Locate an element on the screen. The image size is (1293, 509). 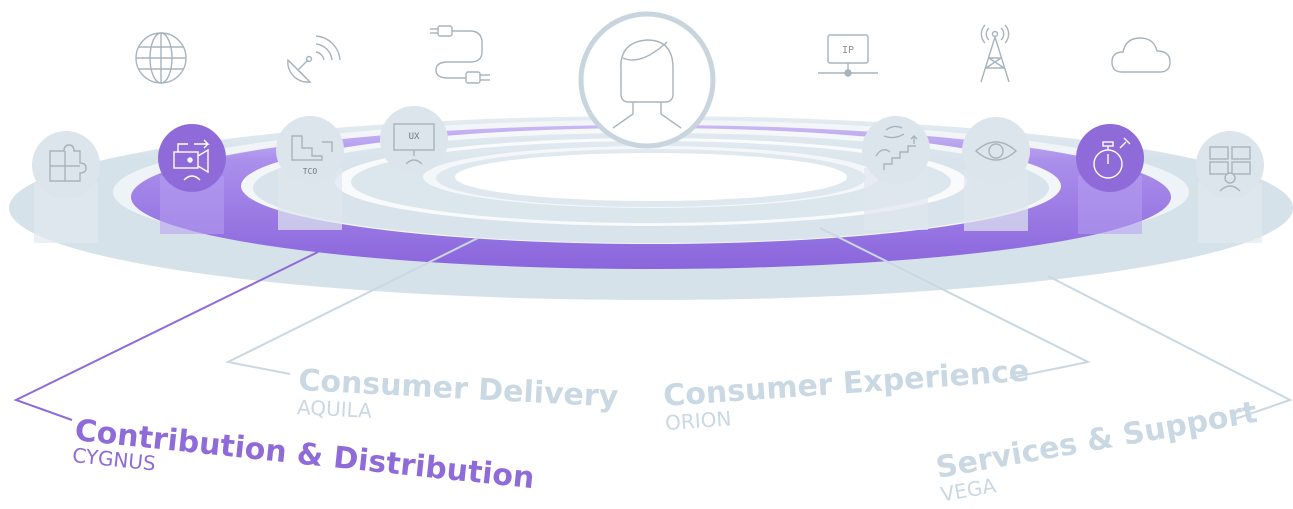
ux-monitor-icon: UX is located at coordinates (414, 140).